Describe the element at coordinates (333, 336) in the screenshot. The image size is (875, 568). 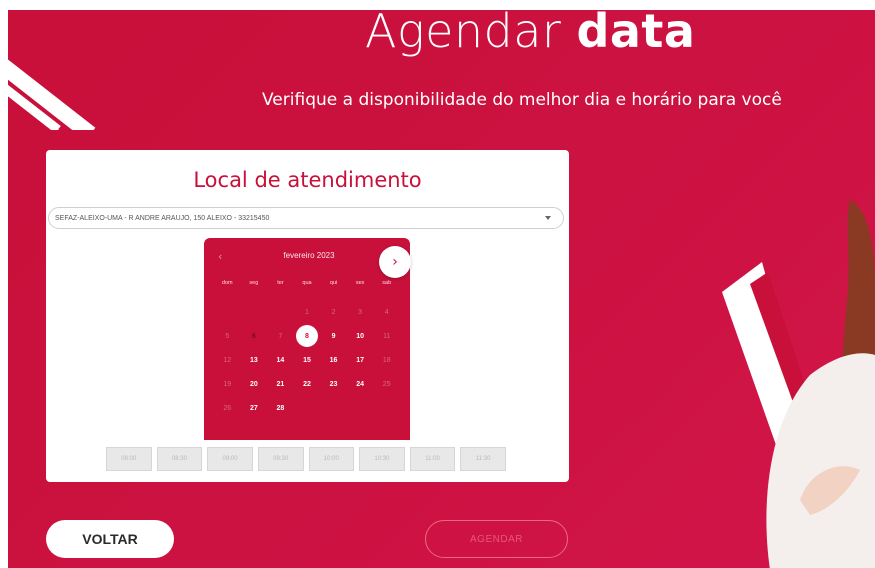
I see `calendar-day: 9` at that location.